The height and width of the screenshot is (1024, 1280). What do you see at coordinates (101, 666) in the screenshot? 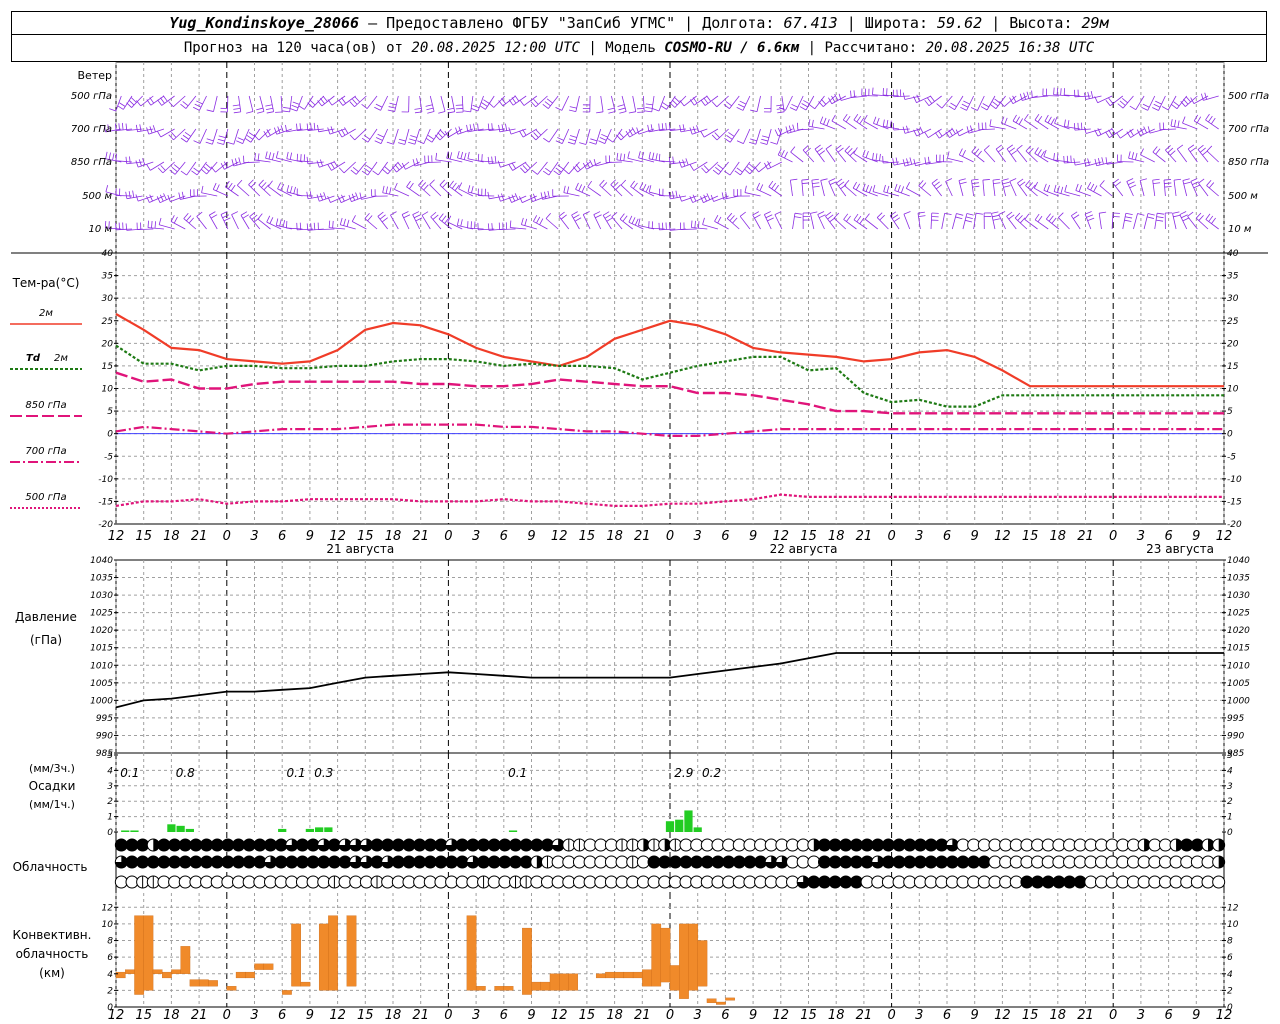
I see `pressure-axis-tick-left: 1010` at bounding box center [101, 666].